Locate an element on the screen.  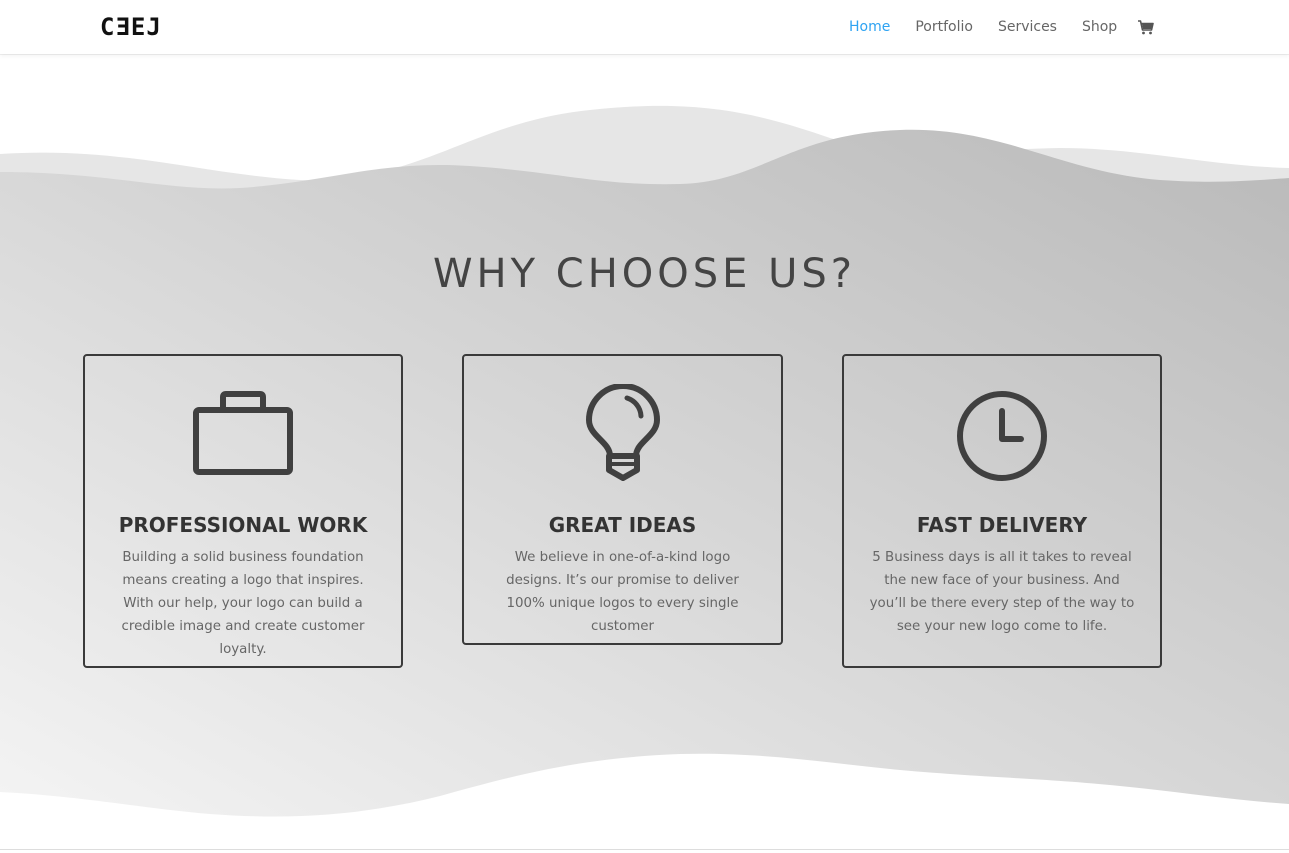
main-nav: Home Portfolio Services Shop is located at coordinates (1002, 27).